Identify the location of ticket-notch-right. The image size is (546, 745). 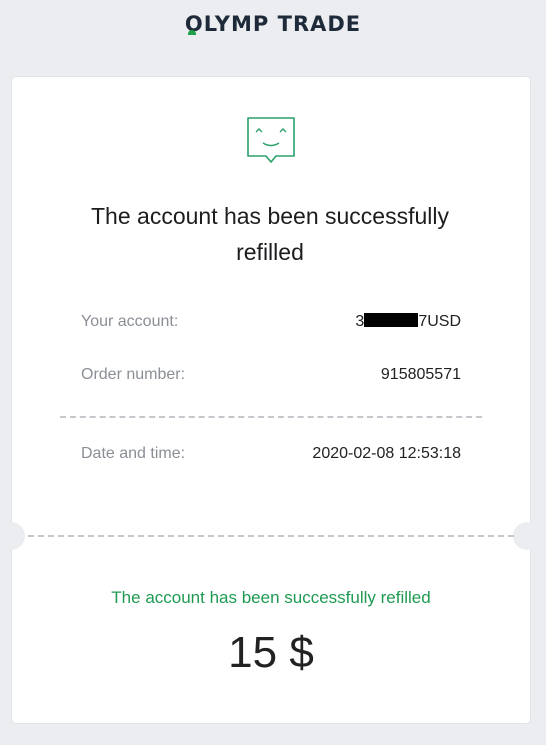
(527, 536).